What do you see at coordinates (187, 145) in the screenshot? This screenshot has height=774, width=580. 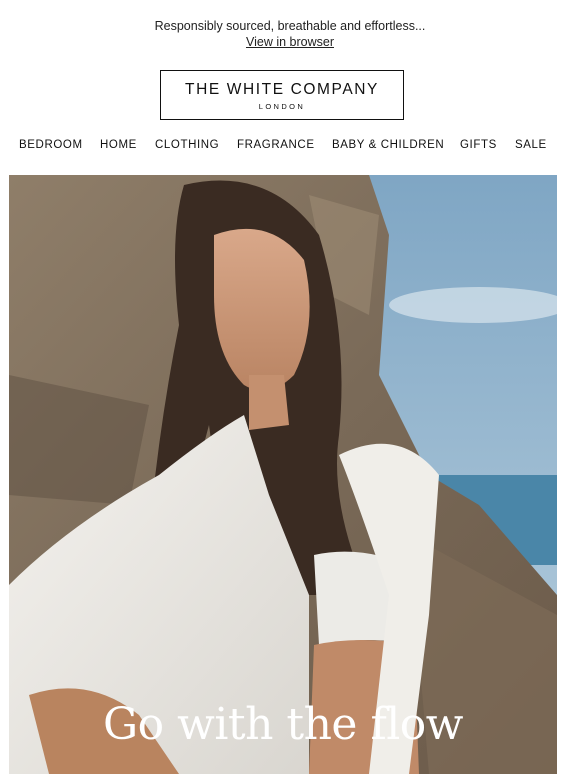 I see `nav-item-clothing: CLOTHING` at bounding box center [187, 145].